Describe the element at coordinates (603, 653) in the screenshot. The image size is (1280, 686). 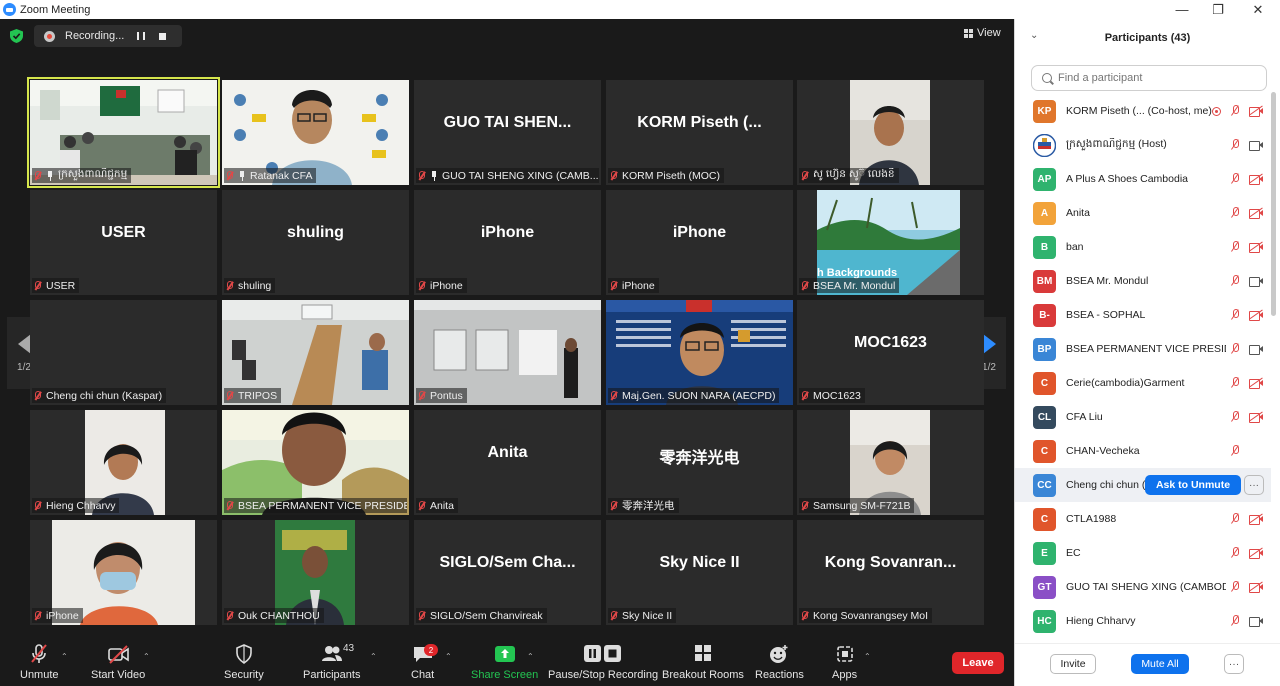
I see `pause-stop-icon` at that location.